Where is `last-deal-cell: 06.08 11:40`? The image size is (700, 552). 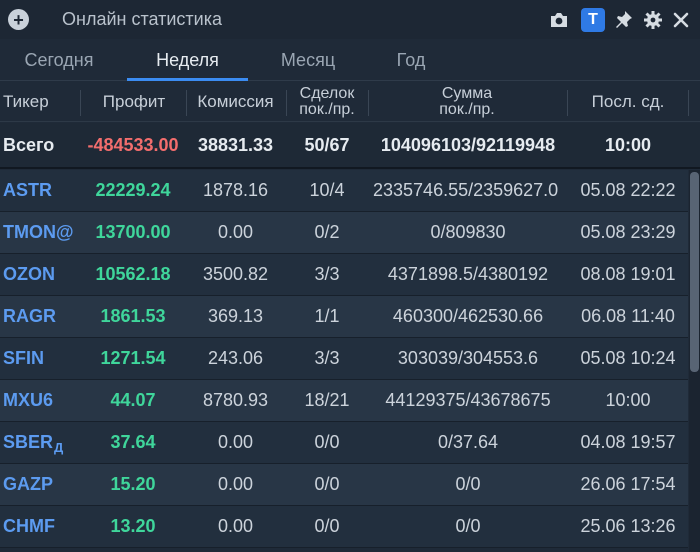 last-deal-cell: 06.08 11:40 is located at coordinates (628, 316).